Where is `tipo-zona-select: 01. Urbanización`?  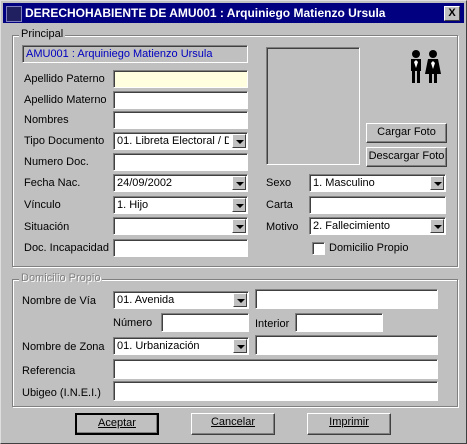
tipo-zona-select: 01. Urbanización is located at coordinates (181, 346).